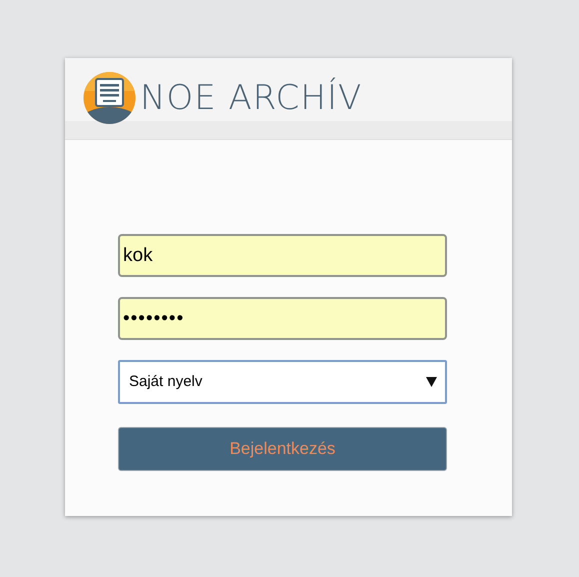 This screenshot has width=579, height=577. What do you see at coordinates (165, 382) in the screenshot?
I see `language-value: Saját nyelv` at bounding box center [165, 382].